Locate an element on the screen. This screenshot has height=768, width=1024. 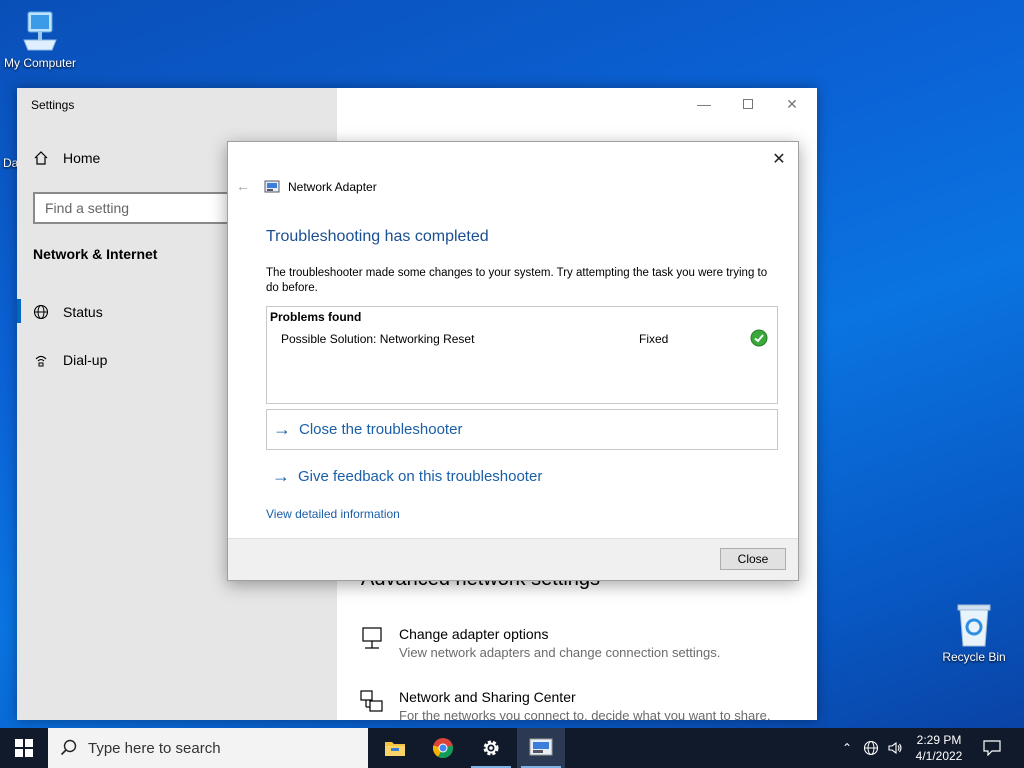
clock-date: 4/1/2022 is located at coordinates (939, 756).